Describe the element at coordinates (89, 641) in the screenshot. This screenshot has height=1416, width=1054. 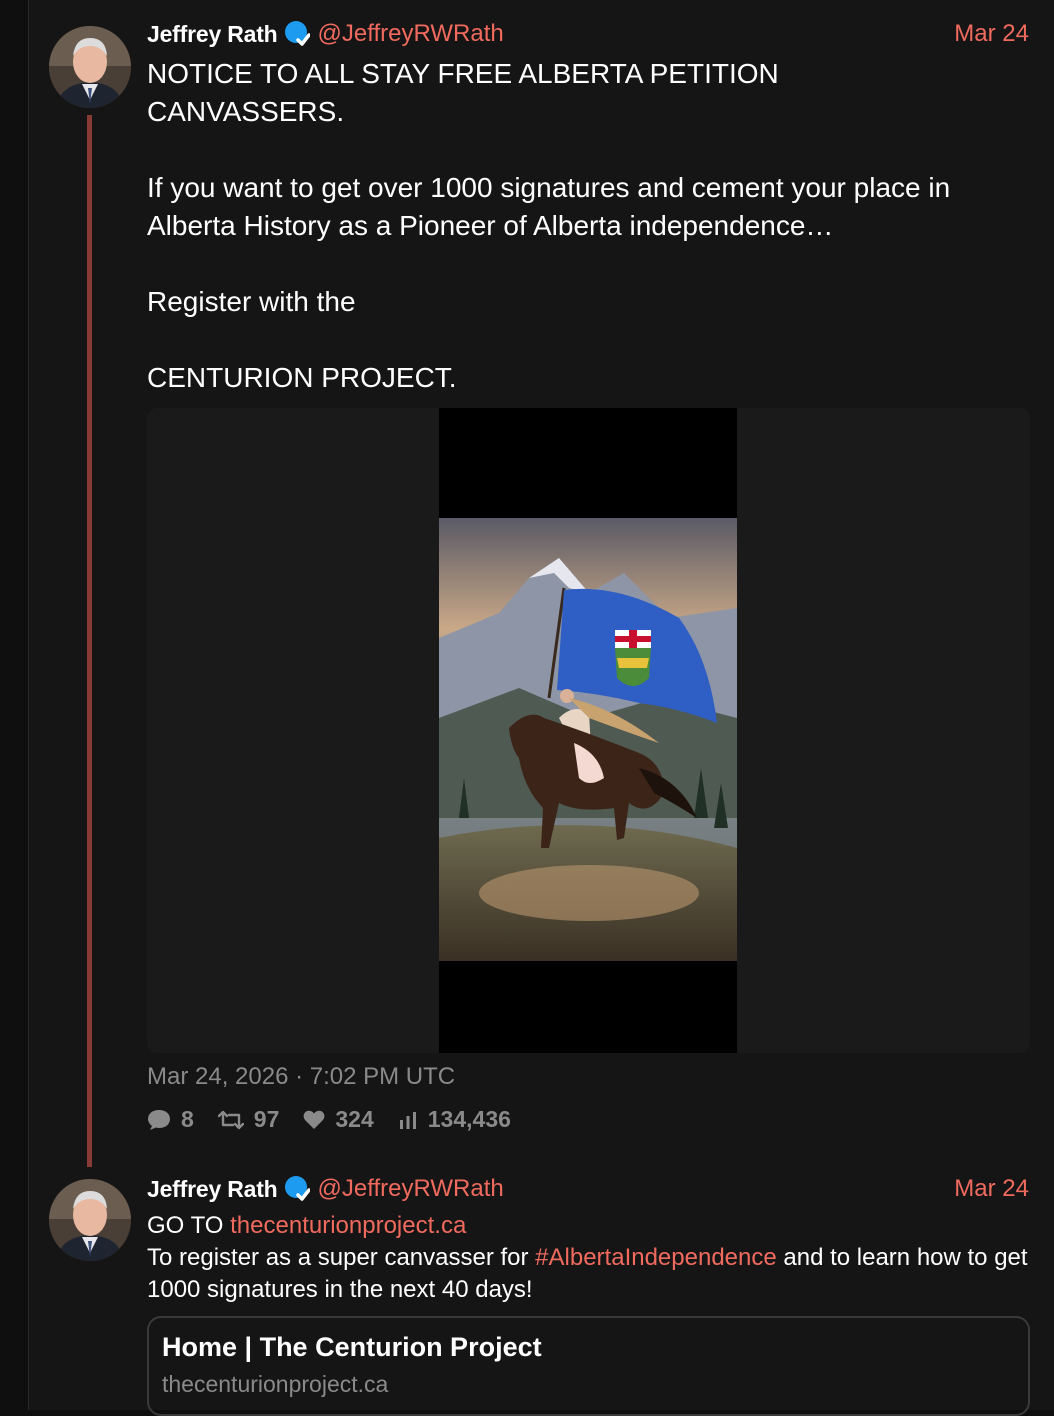
I see `thread-line` at that location.